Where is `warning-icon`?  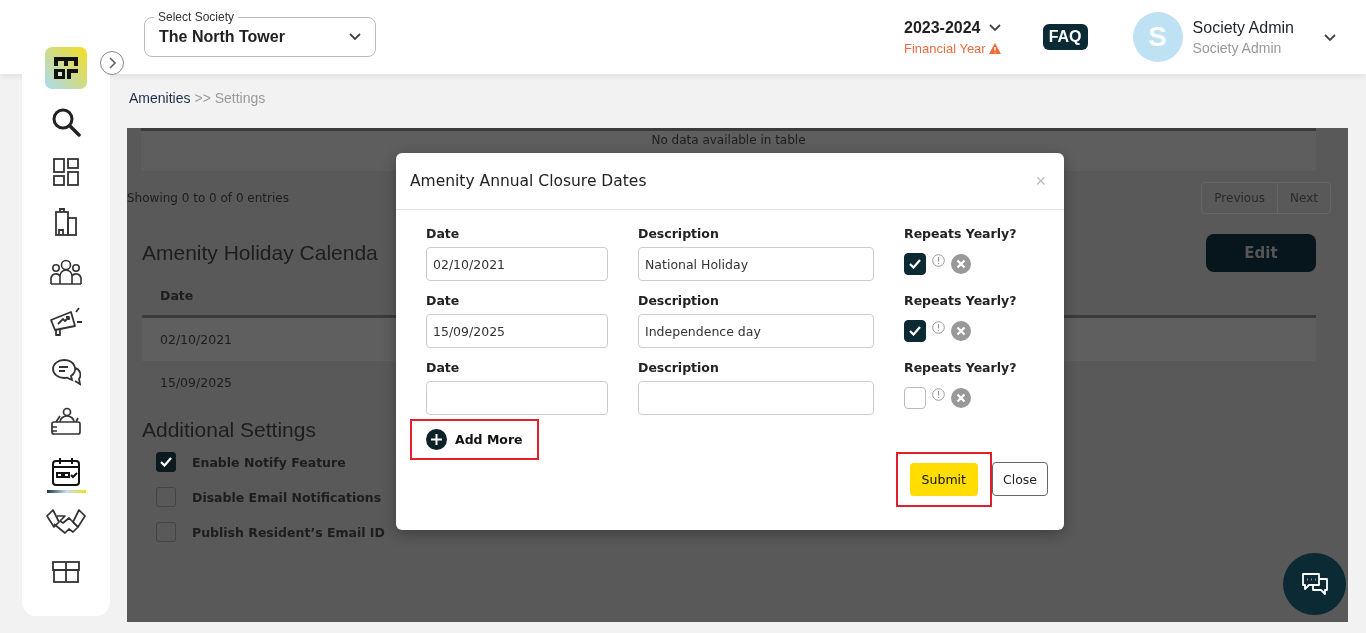 warning-icon is located at coordinates (994, 48).